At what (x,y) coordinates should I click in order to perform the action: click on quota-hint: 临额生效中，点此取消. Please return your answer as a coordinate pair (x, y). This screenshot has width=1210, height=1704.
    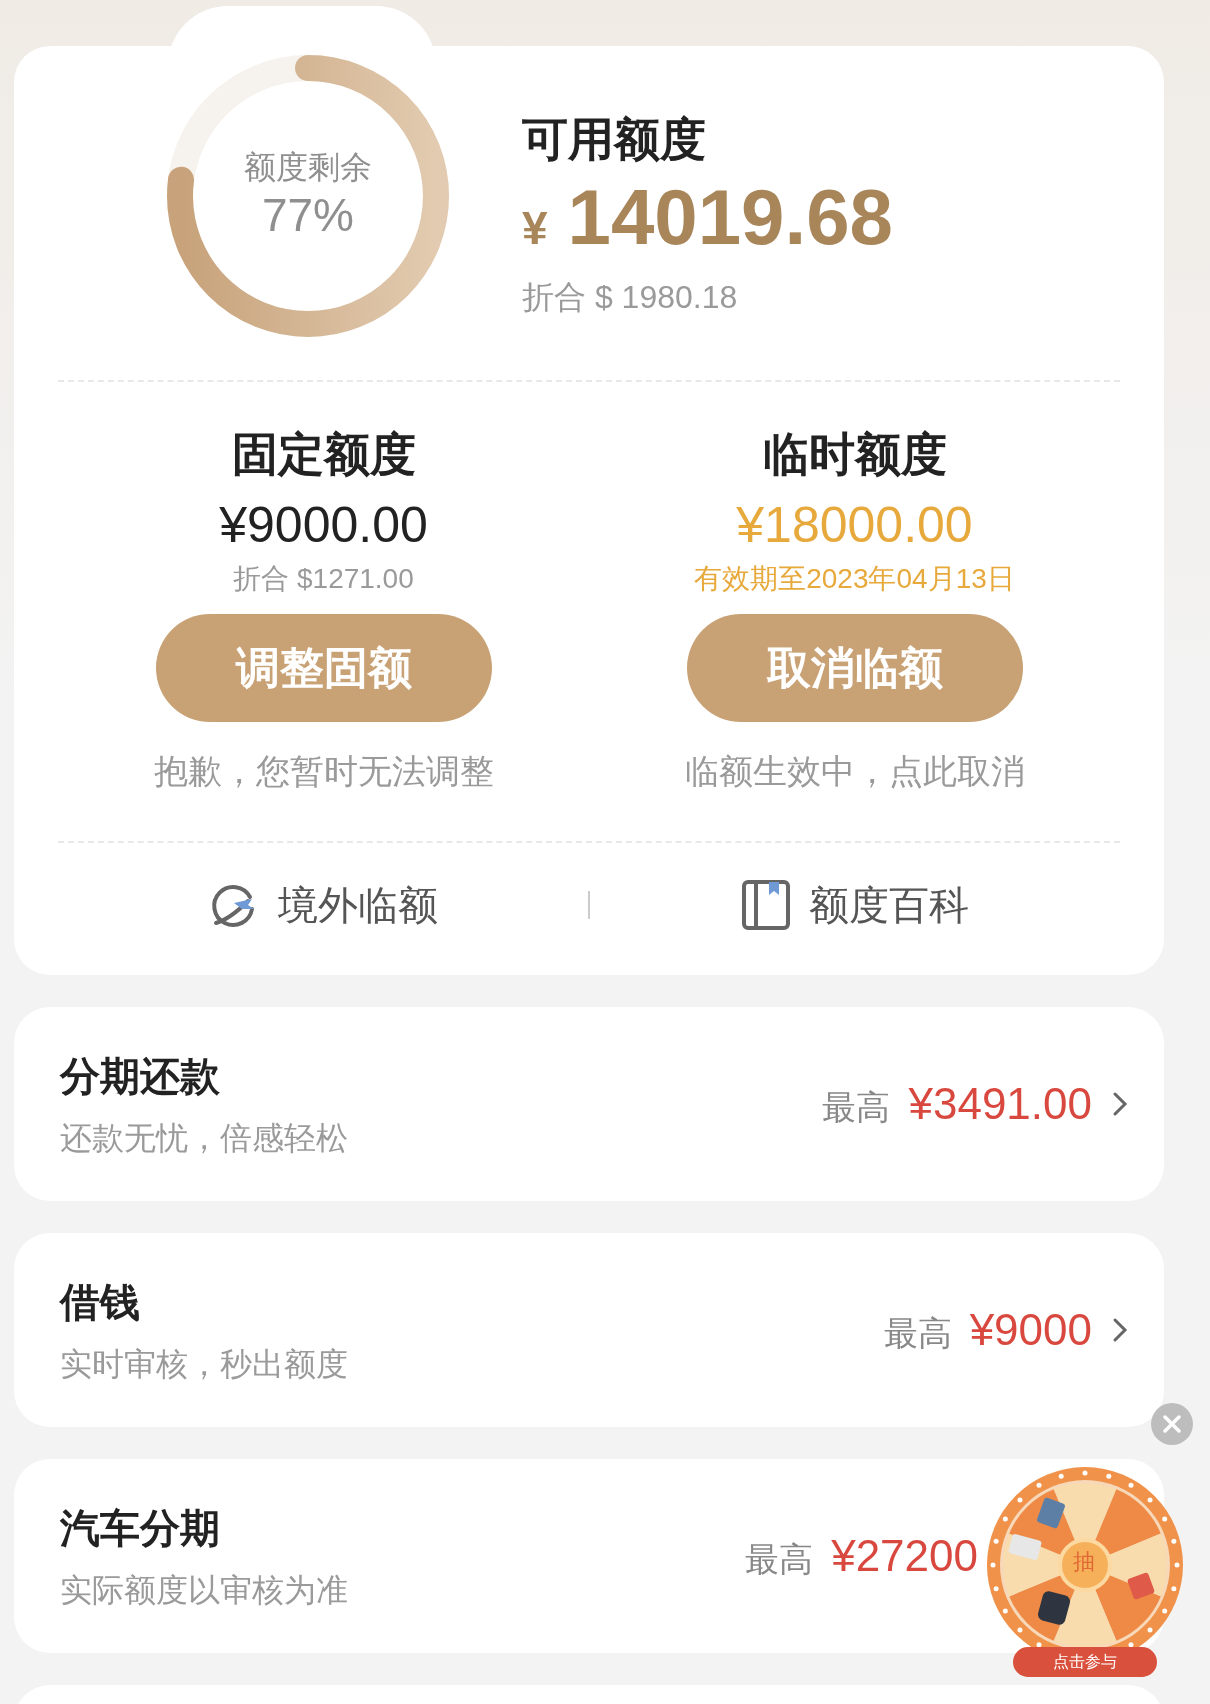
    Looking at the image, I should click on (854, 771).